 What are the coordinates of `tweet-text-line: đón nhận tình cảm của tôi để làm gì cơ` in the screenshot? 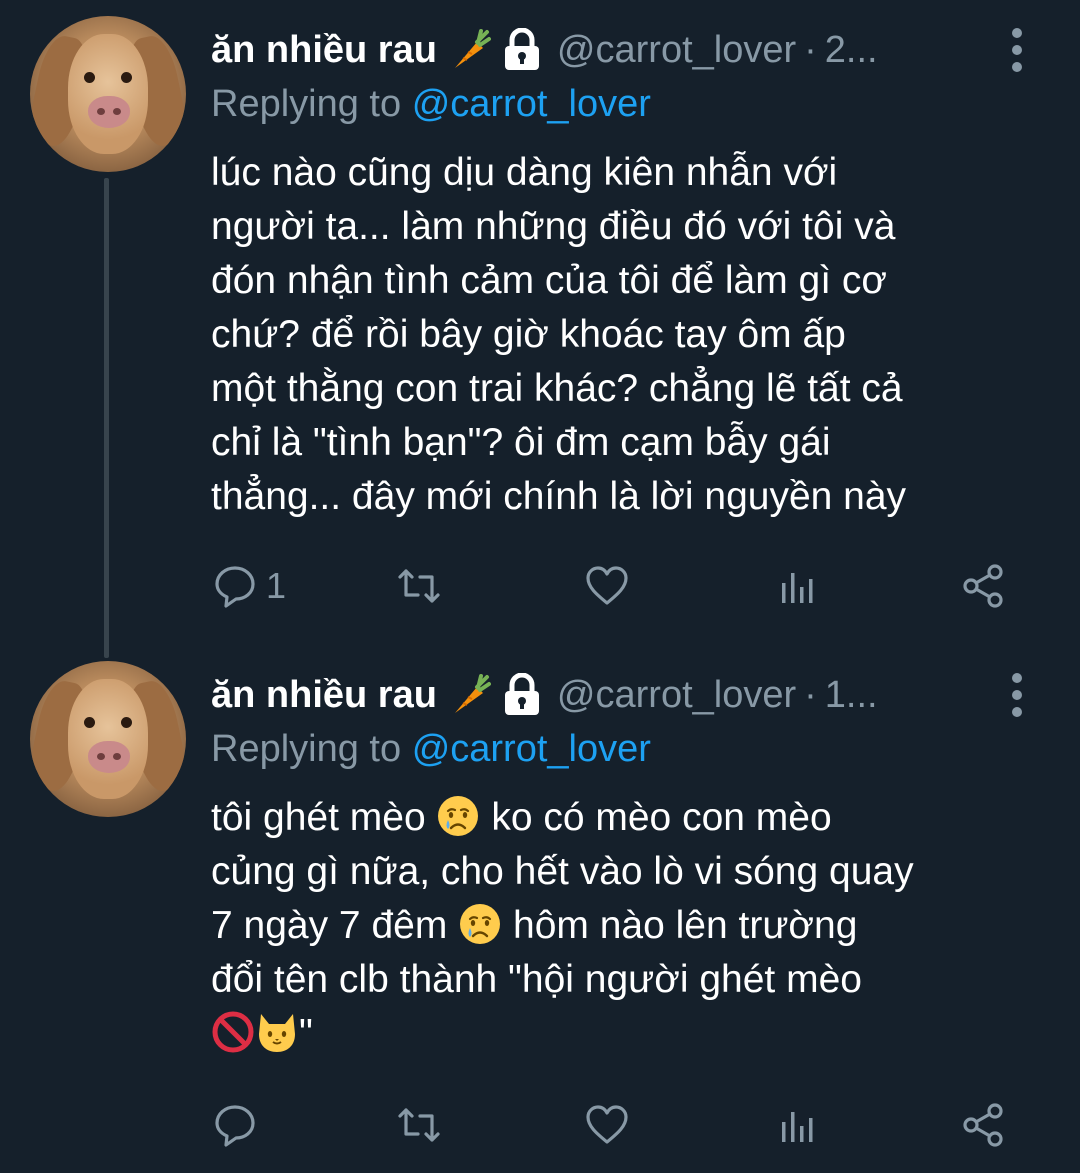 It's located at (549, 280).